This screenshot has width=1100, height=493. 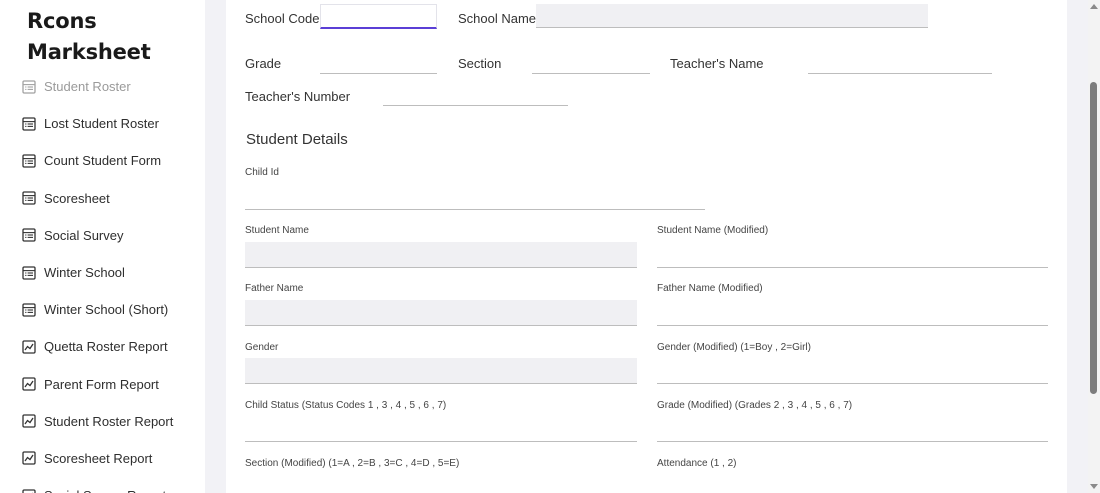 What do you see at coordinates (274, 288) in the screenshot?
I see `father-name-label: Father Name` at bounding box center [274, 288].